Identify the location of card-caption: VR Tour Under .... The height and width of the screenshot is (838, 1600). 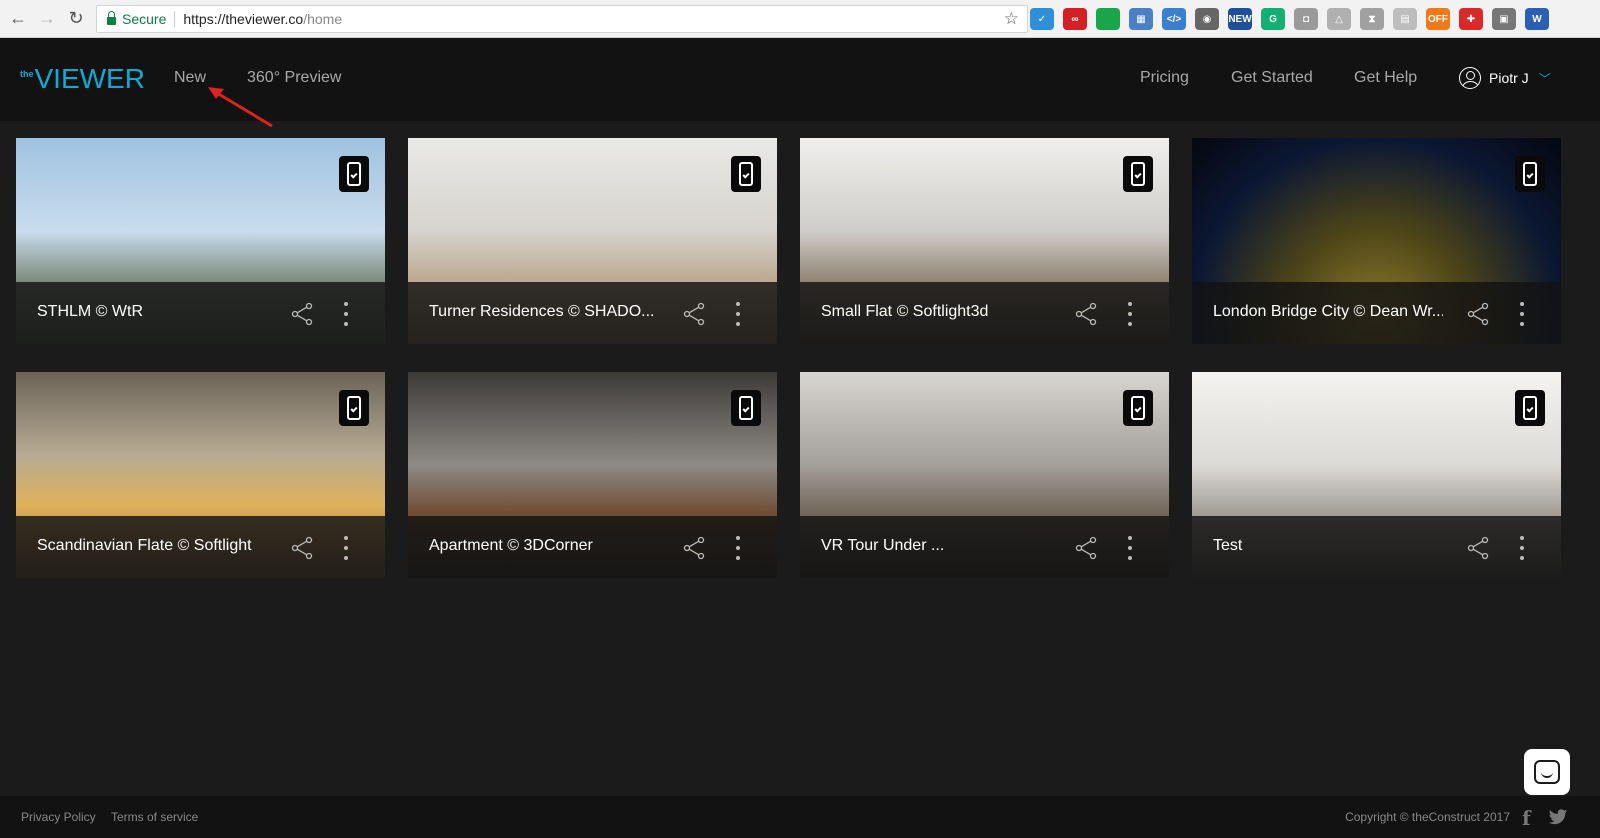
(984, 547).